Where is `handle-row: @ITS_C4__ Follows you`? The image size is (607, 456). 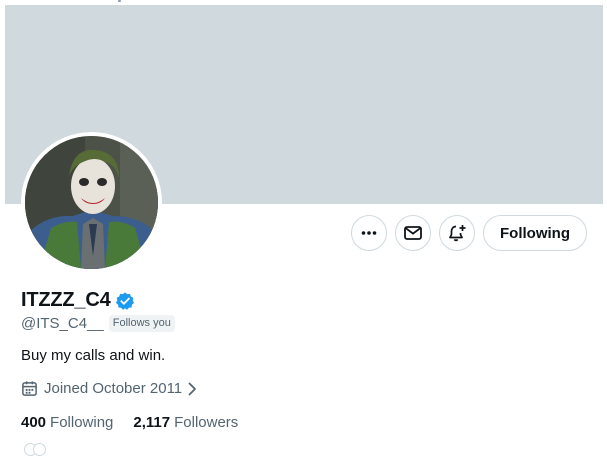
handle-row: @ITS_C4__ Follows you is located at coordinates (98, 323).